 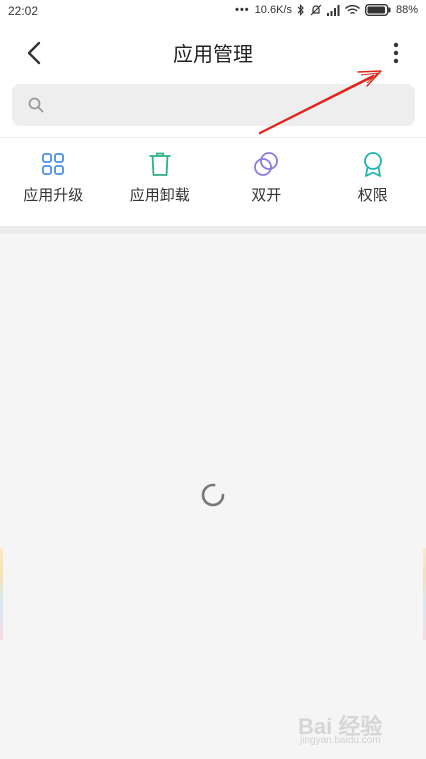 What do you see at coordinates (340, 740) in the screenshot?
I see `watermark-url: jingyan.baidu.com` at bounding box center [340, 740].